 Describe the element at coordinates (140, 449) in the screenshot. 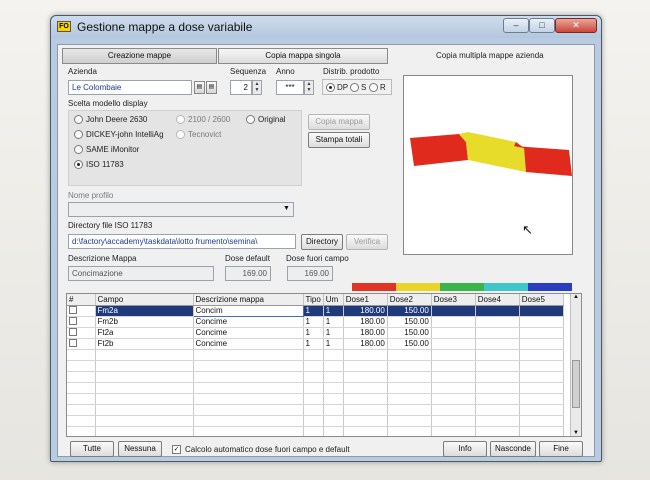

I see `nessuna-button: Nessuna` at that location.